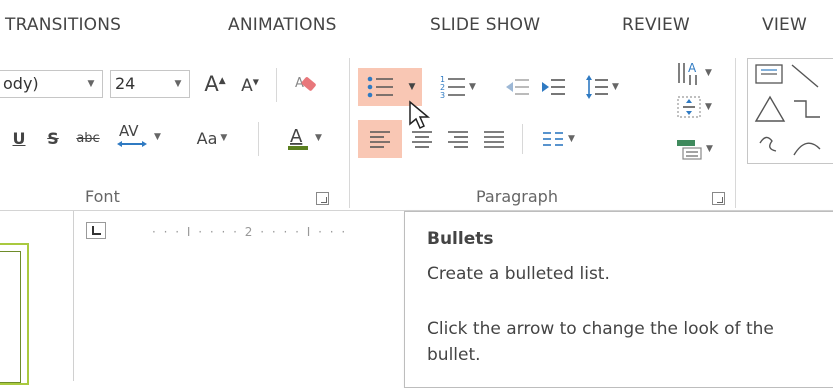 This screenshot has height=388, width=833. I want to click on tooltip-description: Create a bulleted list., so click(518, 274).